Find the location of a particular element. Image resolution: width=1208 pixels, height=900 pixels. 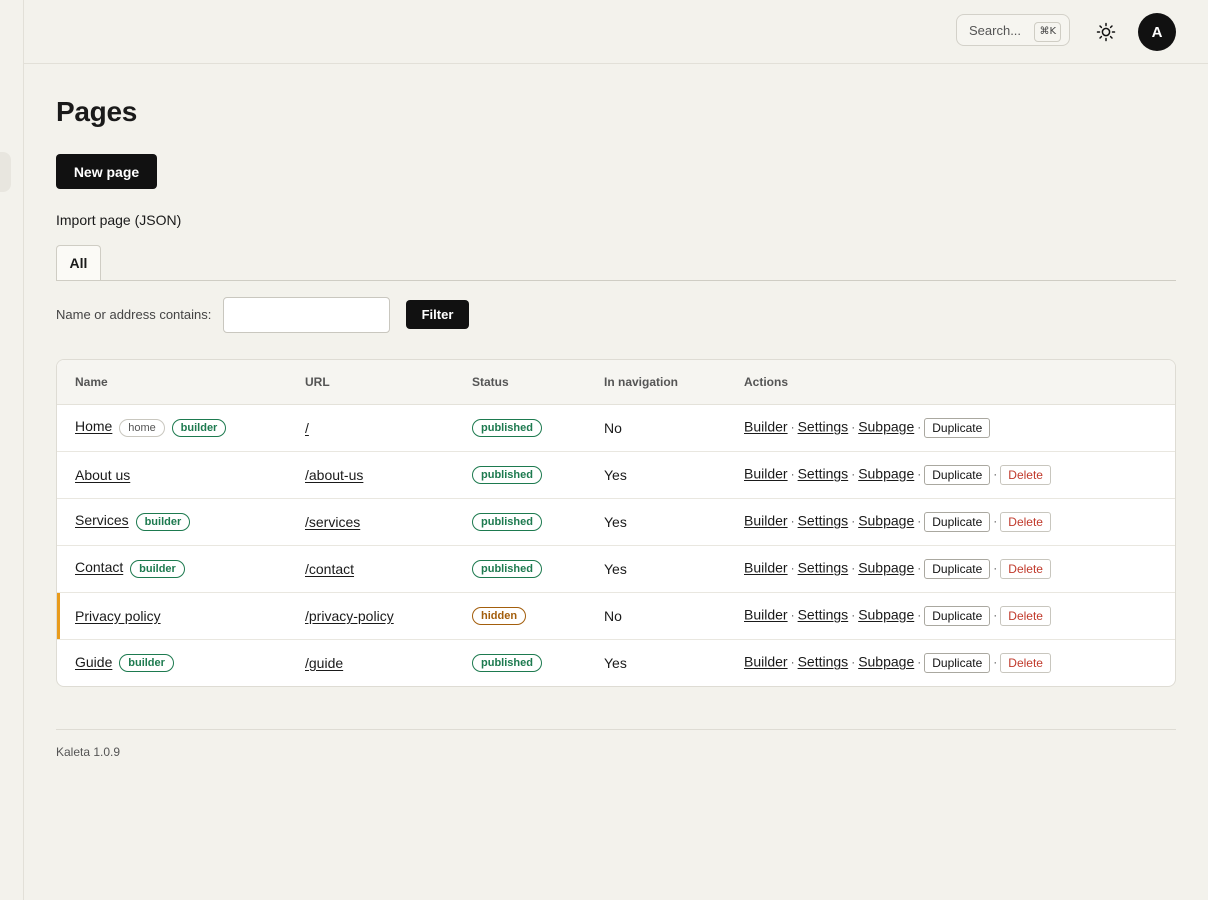

page-url-link: / is located at coordinates (307, 428).